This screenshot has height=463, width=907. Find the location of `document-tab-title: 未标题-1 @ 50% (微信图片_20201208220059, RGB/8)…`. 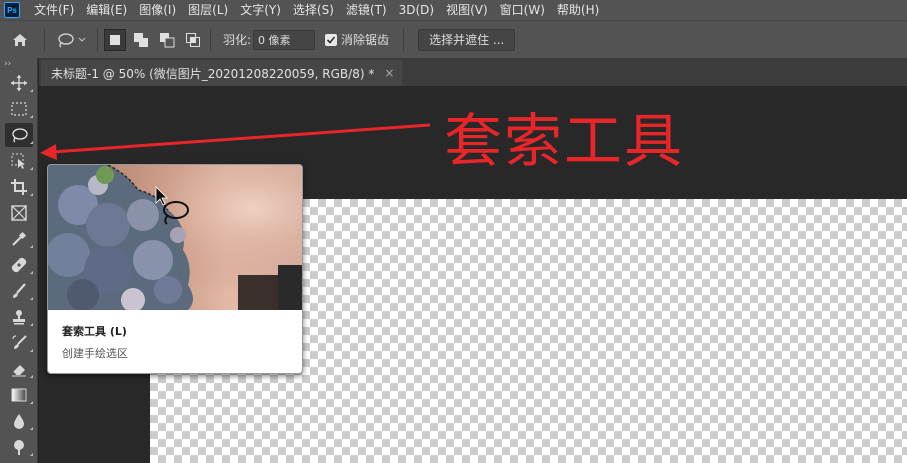

document-tab-title: 未标题-1 @ 50% (微信图片_20201208220059, RGB/8)… is located at coordinates (213, 73).